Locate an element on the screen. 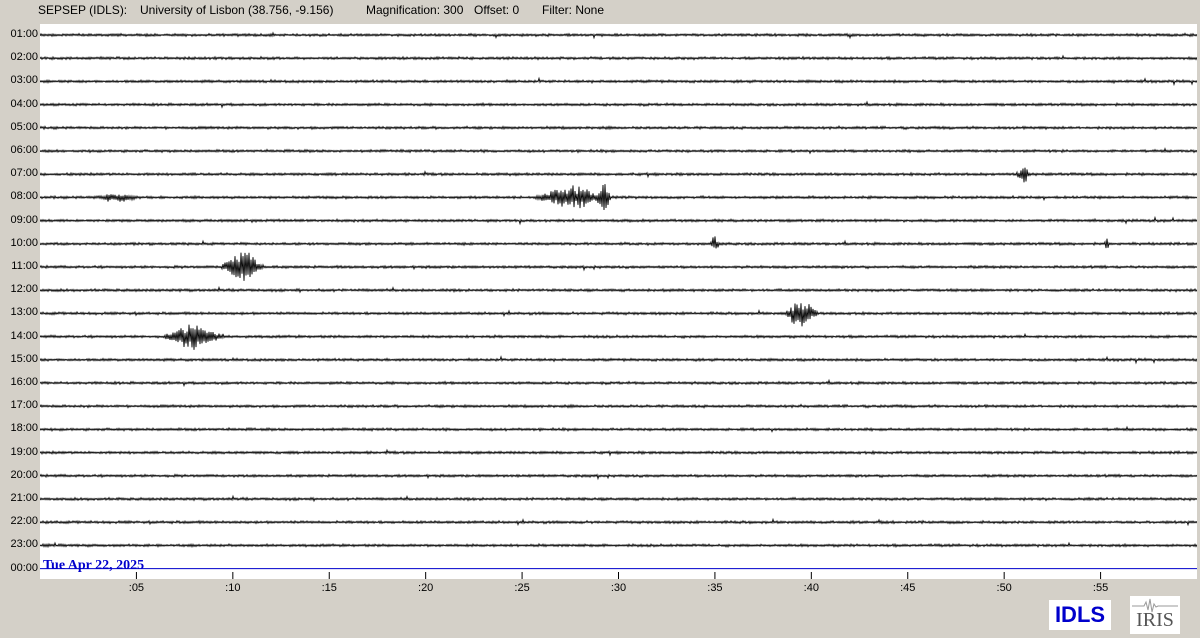  minute-tick-label: :55 is located at coordinates (1100, 588).